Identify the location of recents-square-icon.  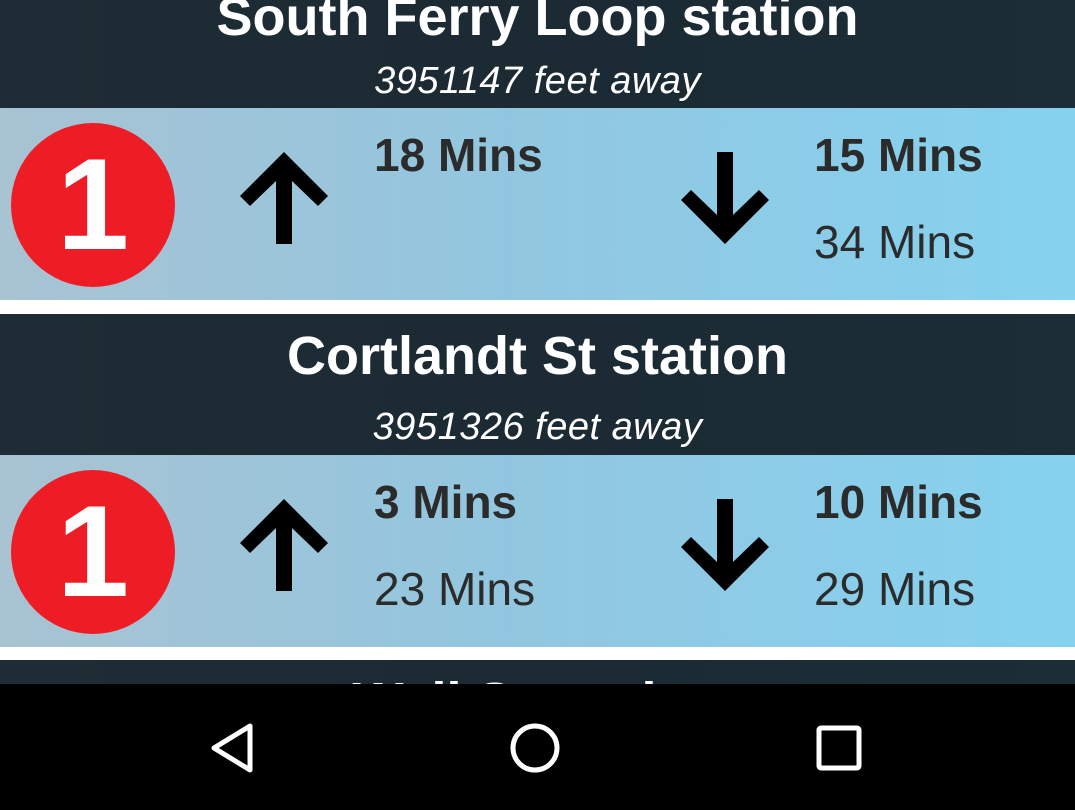
(839, 748).